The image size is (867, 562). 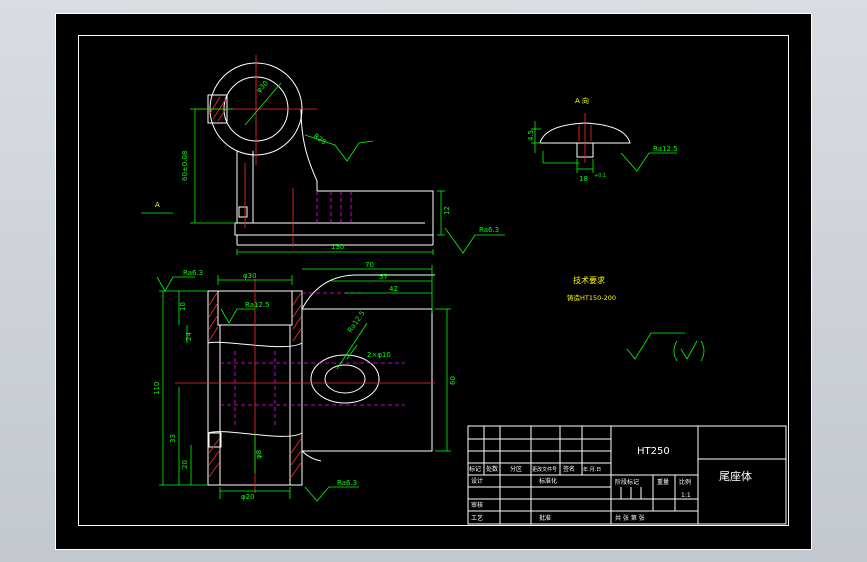 I want to click on tb-standard: 标准化, so click(x=548, y=481).